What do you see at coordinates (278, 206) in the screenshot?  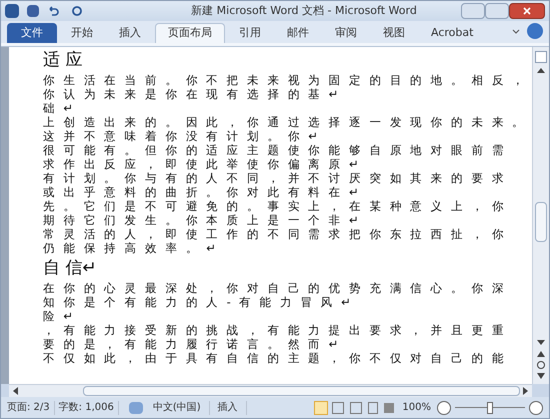 I see `text-line: 先。它们是不可避免的。事实上，在某种意义上，你` at bounding box center [278, 206].